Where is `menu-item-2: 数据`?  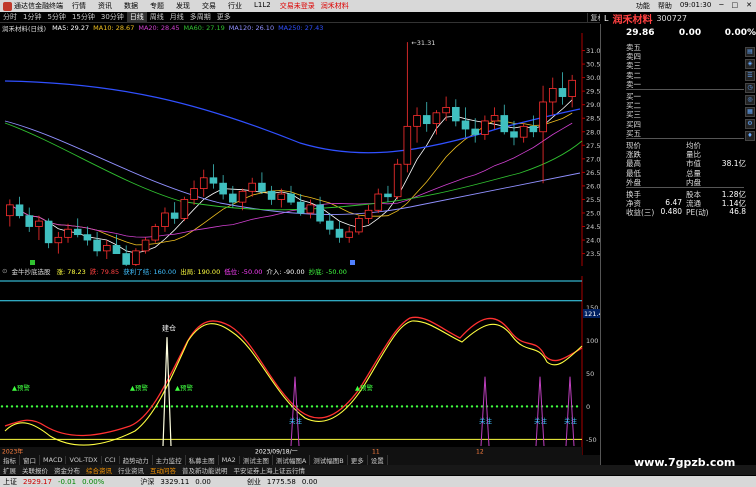 menu-item-2: 数据 is located at coordinates (131, 6).